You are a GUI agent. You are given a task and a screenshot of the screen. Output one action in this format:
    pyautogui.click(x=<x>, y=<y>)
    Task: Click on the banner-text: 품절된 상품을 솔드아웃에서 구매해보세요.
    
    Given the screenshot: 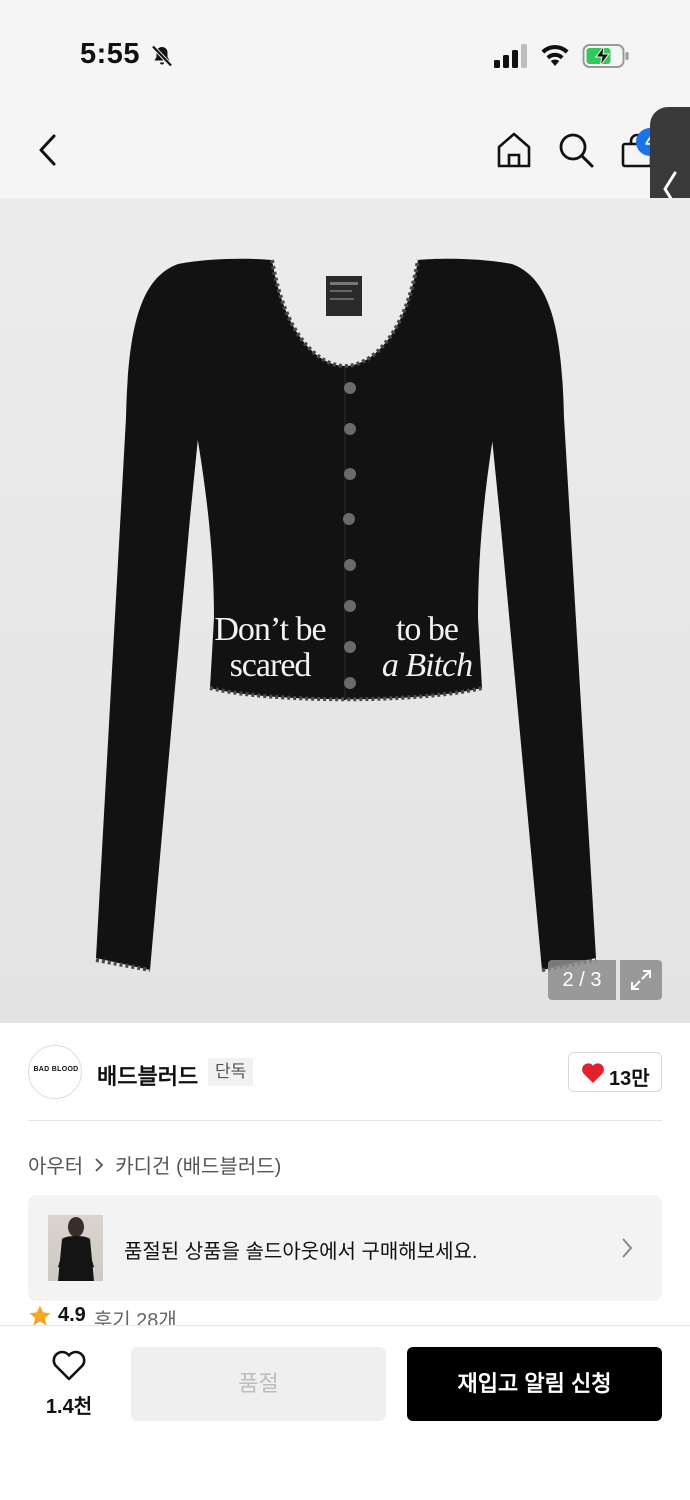 What is the action you would take?
    pyautogui.click(x=301, y=1252)
    